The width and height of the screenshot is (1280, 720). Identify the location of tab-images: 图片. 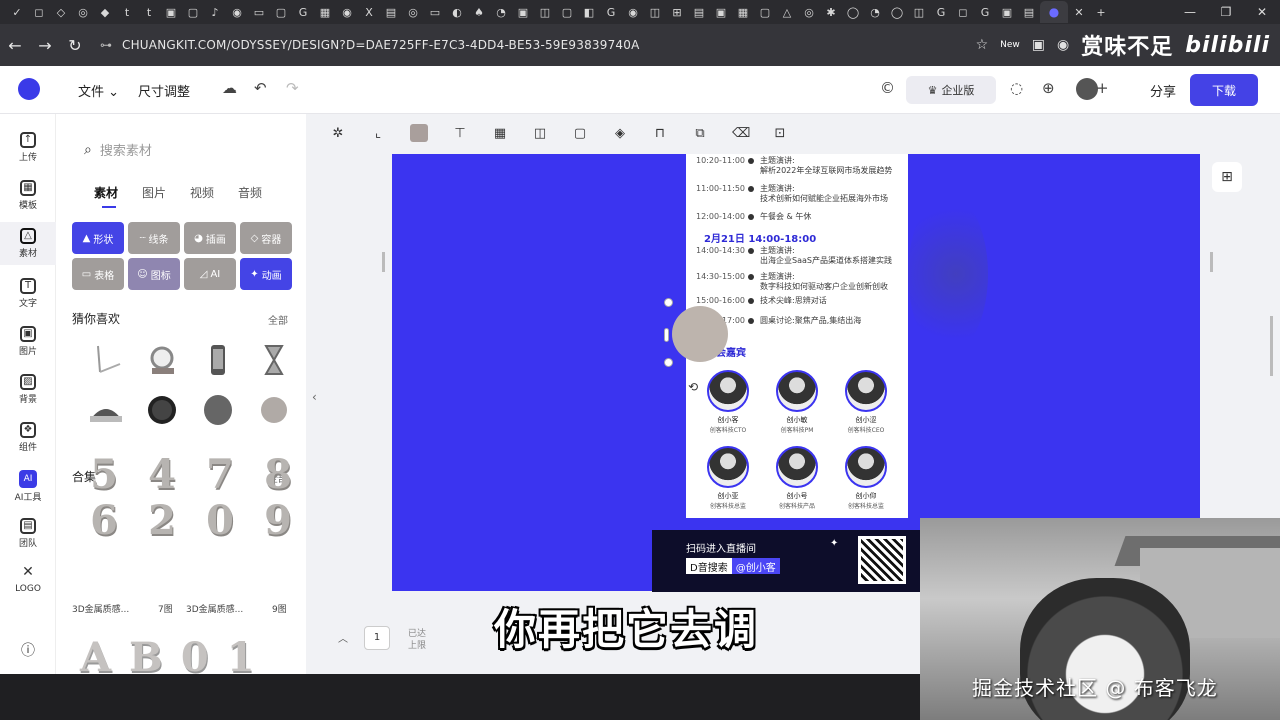
(154, 192).